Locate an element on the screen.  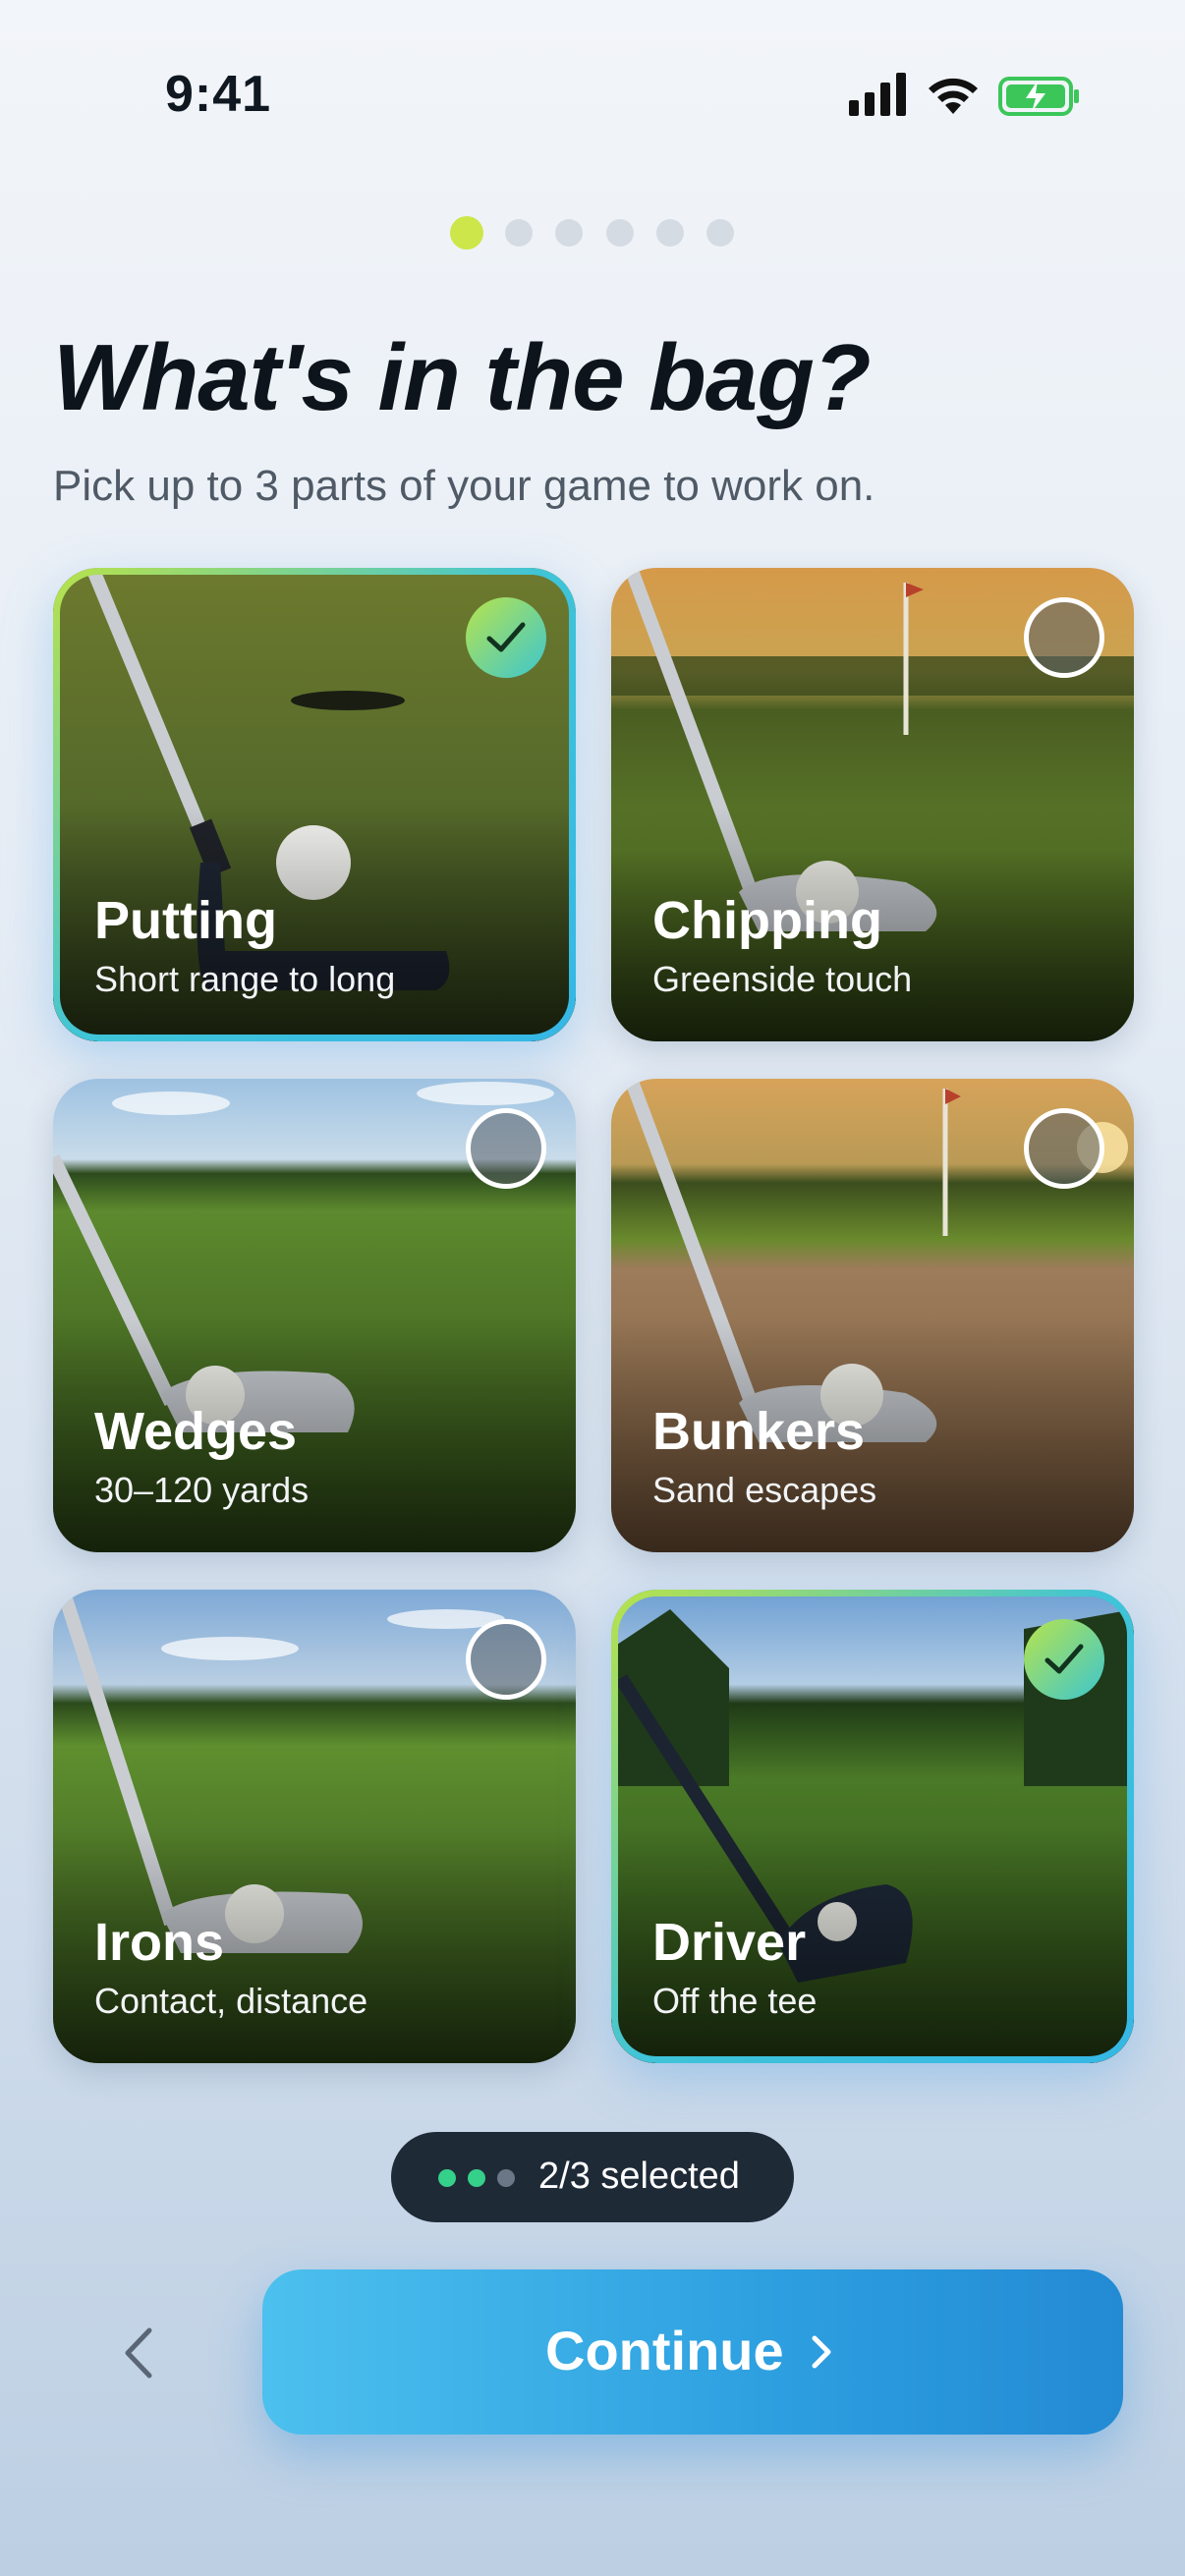
card-subtitle: Greenside touch is located at coordinates (783, 979).